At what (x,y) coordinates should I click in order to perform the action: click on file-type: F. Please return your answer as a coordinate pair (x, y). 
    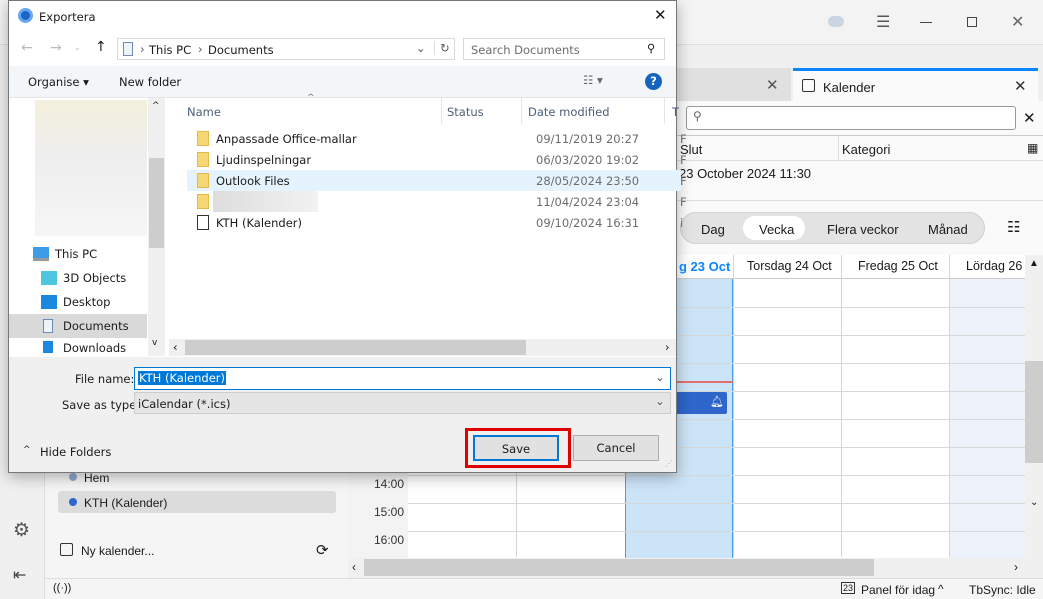
    Looking at the image, I should click on (683, 181).